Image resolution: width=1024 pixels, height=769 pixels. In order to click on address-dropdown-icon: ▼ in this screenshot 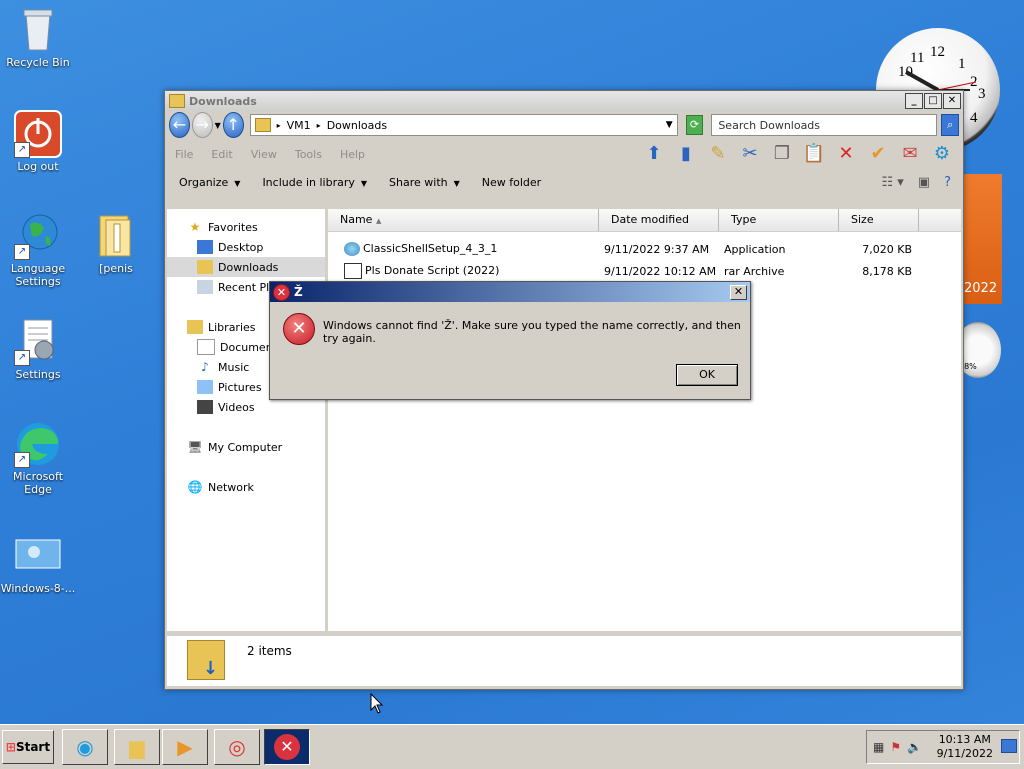, I will do `click(669, 125)`.